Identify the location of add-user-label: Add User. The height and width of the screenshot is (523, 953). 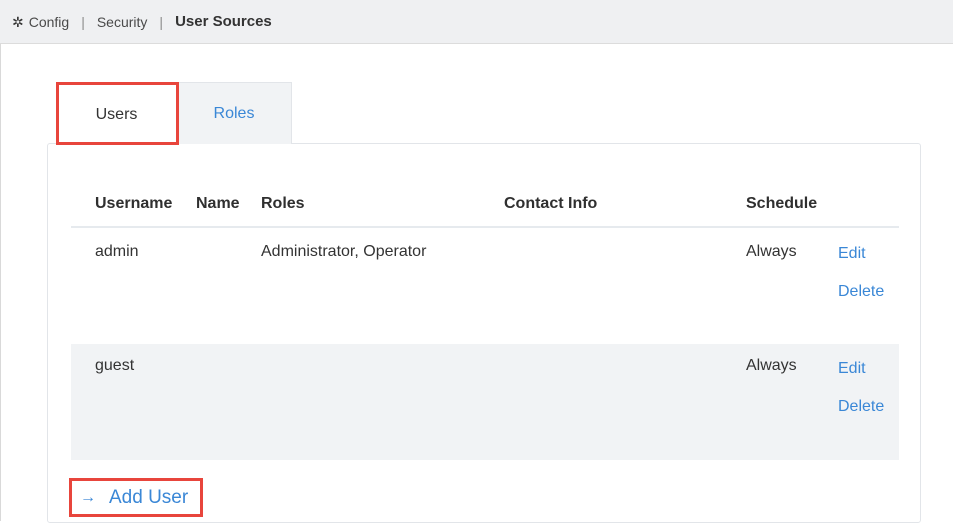
(149, 497).